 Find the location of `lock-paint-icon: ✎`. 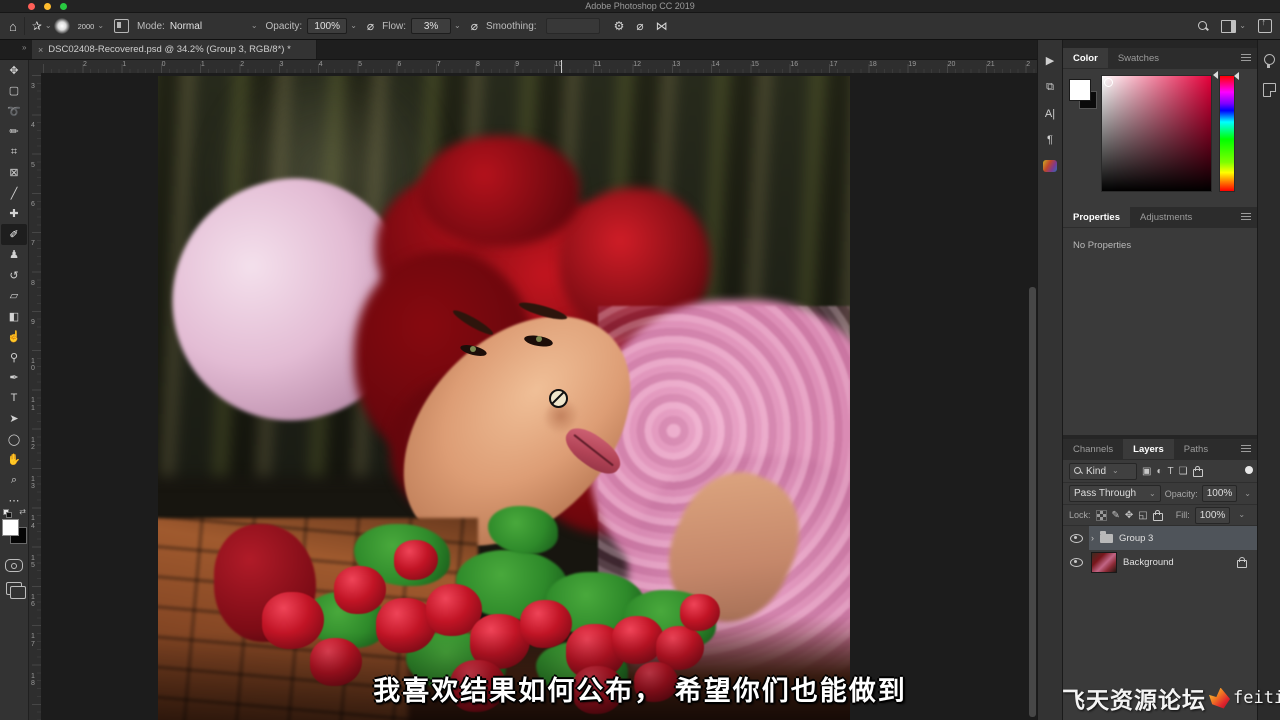

lock-paint-icon: ✎ is located at coordinates (1116, 515).